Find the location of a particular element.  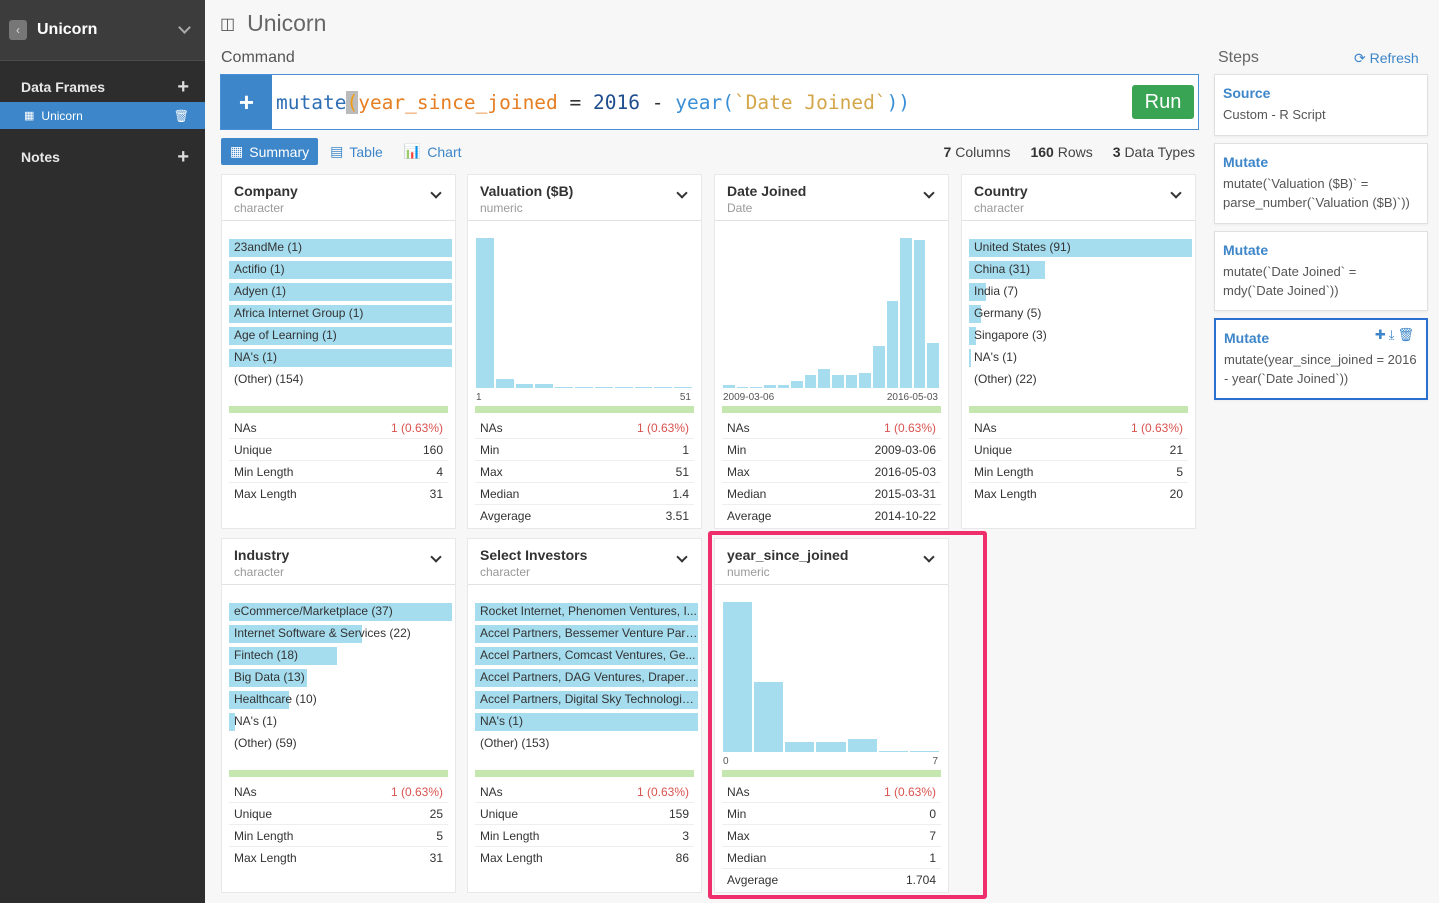

stat-row: Unique 159 is located at coordinates (584, 814).